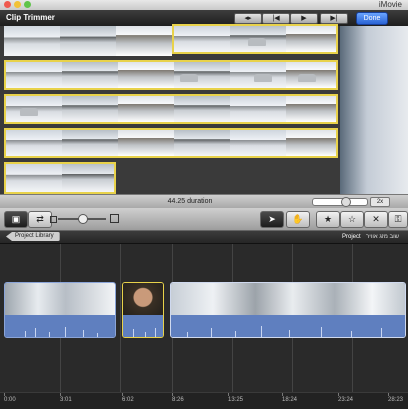  I want to click on go-to-start-button: |◀, so click(276, 18).